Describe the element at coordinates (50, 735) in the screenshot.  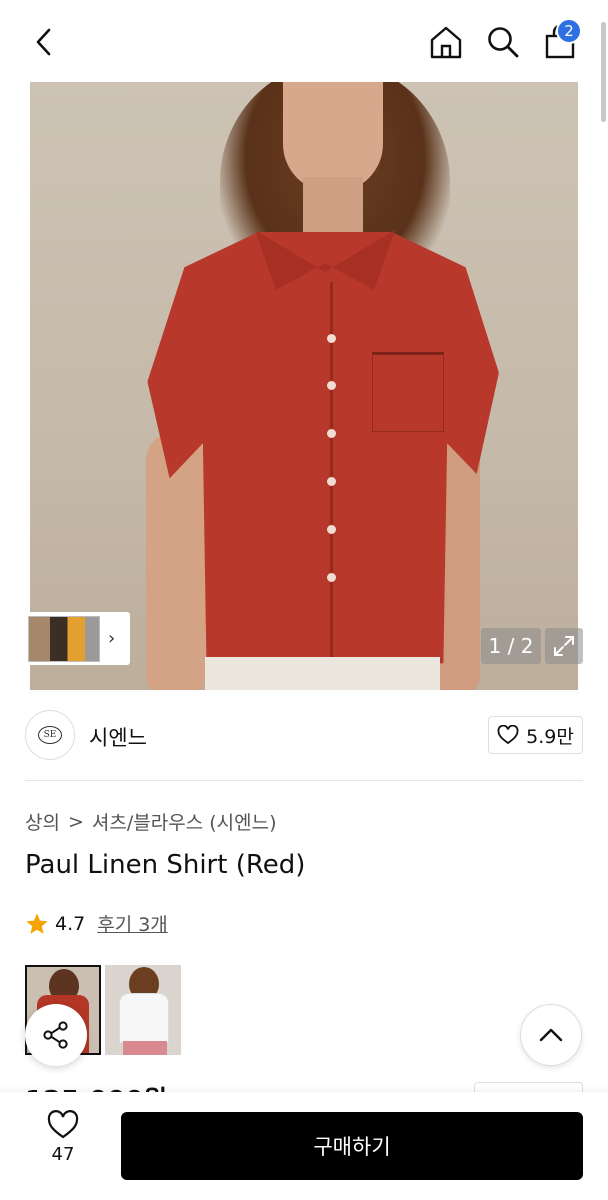
I see `brand-logo: SE` at that location.